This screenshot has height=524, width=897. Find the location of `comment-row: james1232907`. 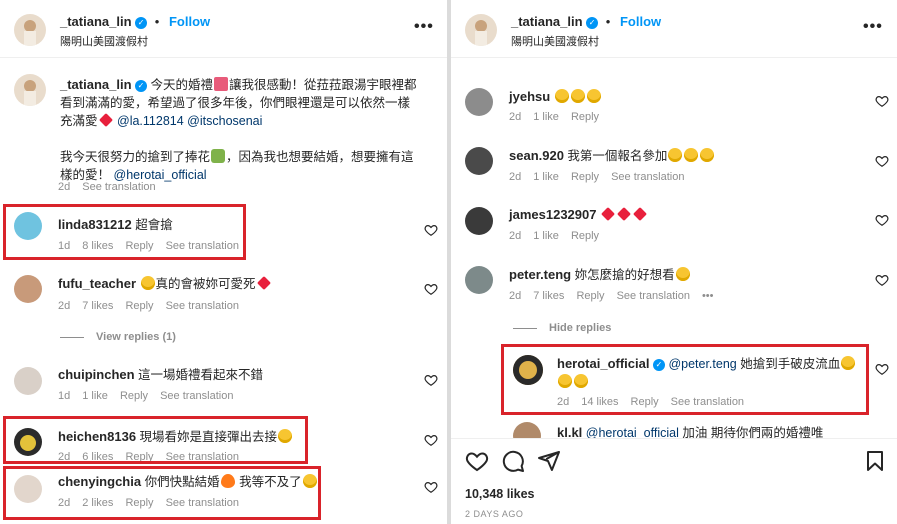

comment-row: james1232907 is located at coordinates (578, 215).